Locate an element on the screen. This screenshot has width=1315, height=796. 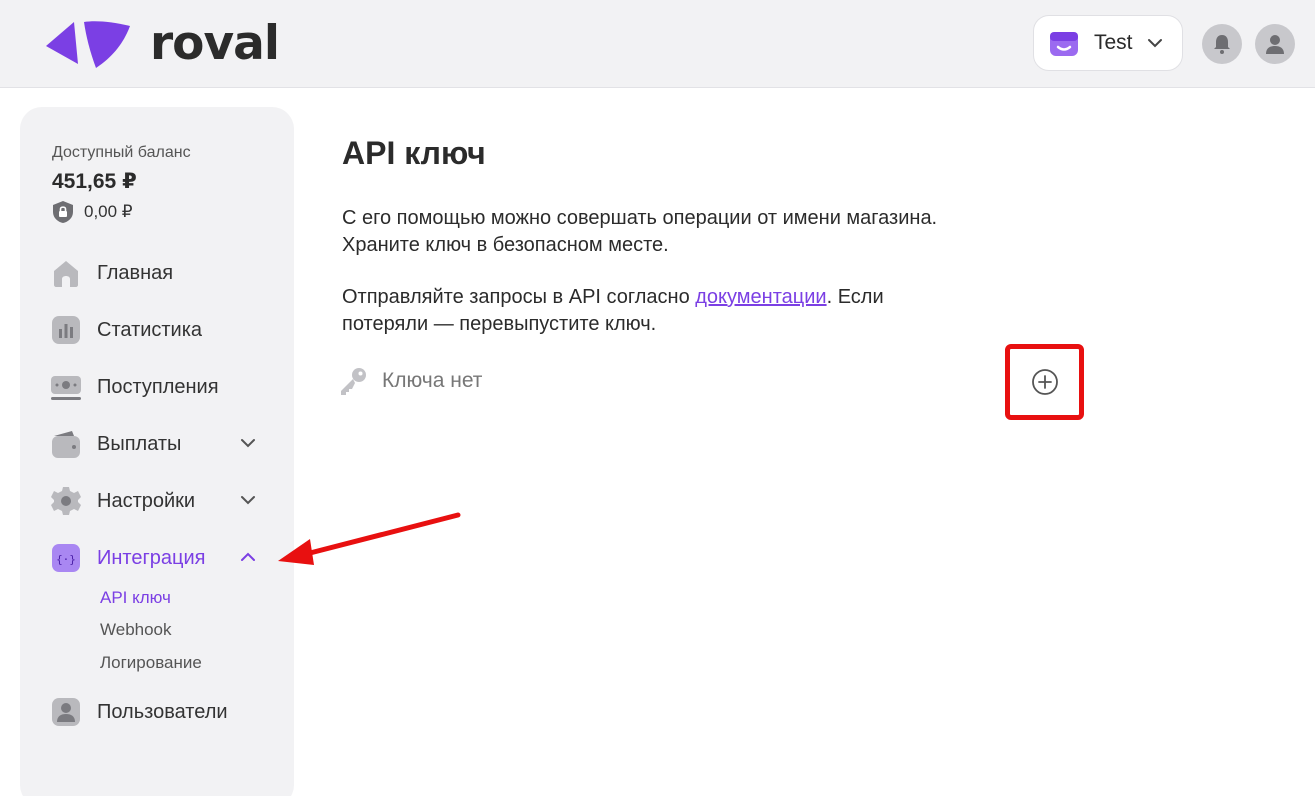
chevron-up-icon is located at coordinates (248, 557).